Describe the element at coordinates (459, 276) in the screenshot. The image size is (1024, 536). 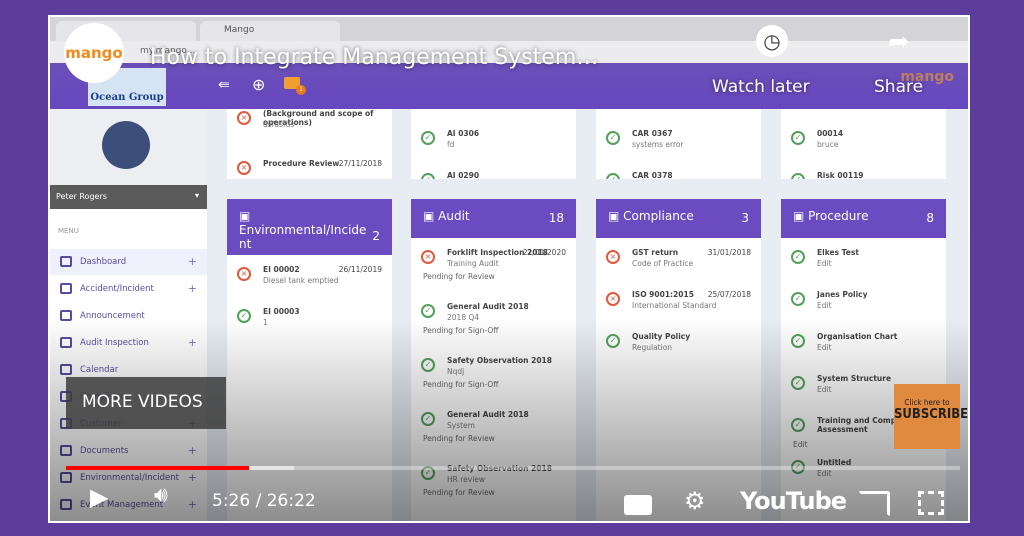
I see `item-status: Pending for Review` at that location.